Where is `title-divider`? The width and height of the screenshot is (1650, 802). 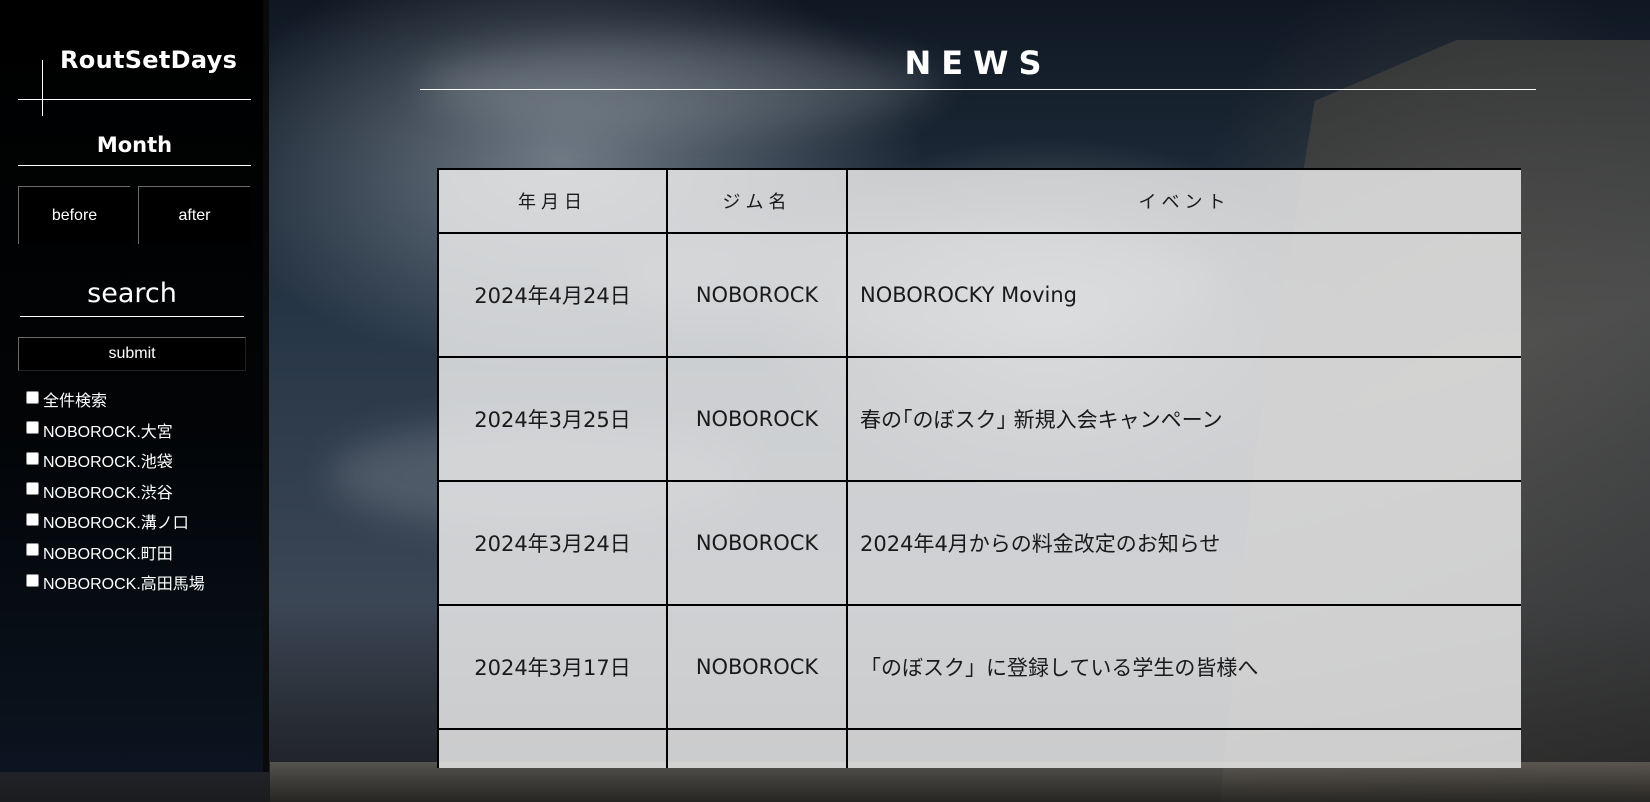
title-divider is located at coordinates (978, 89).